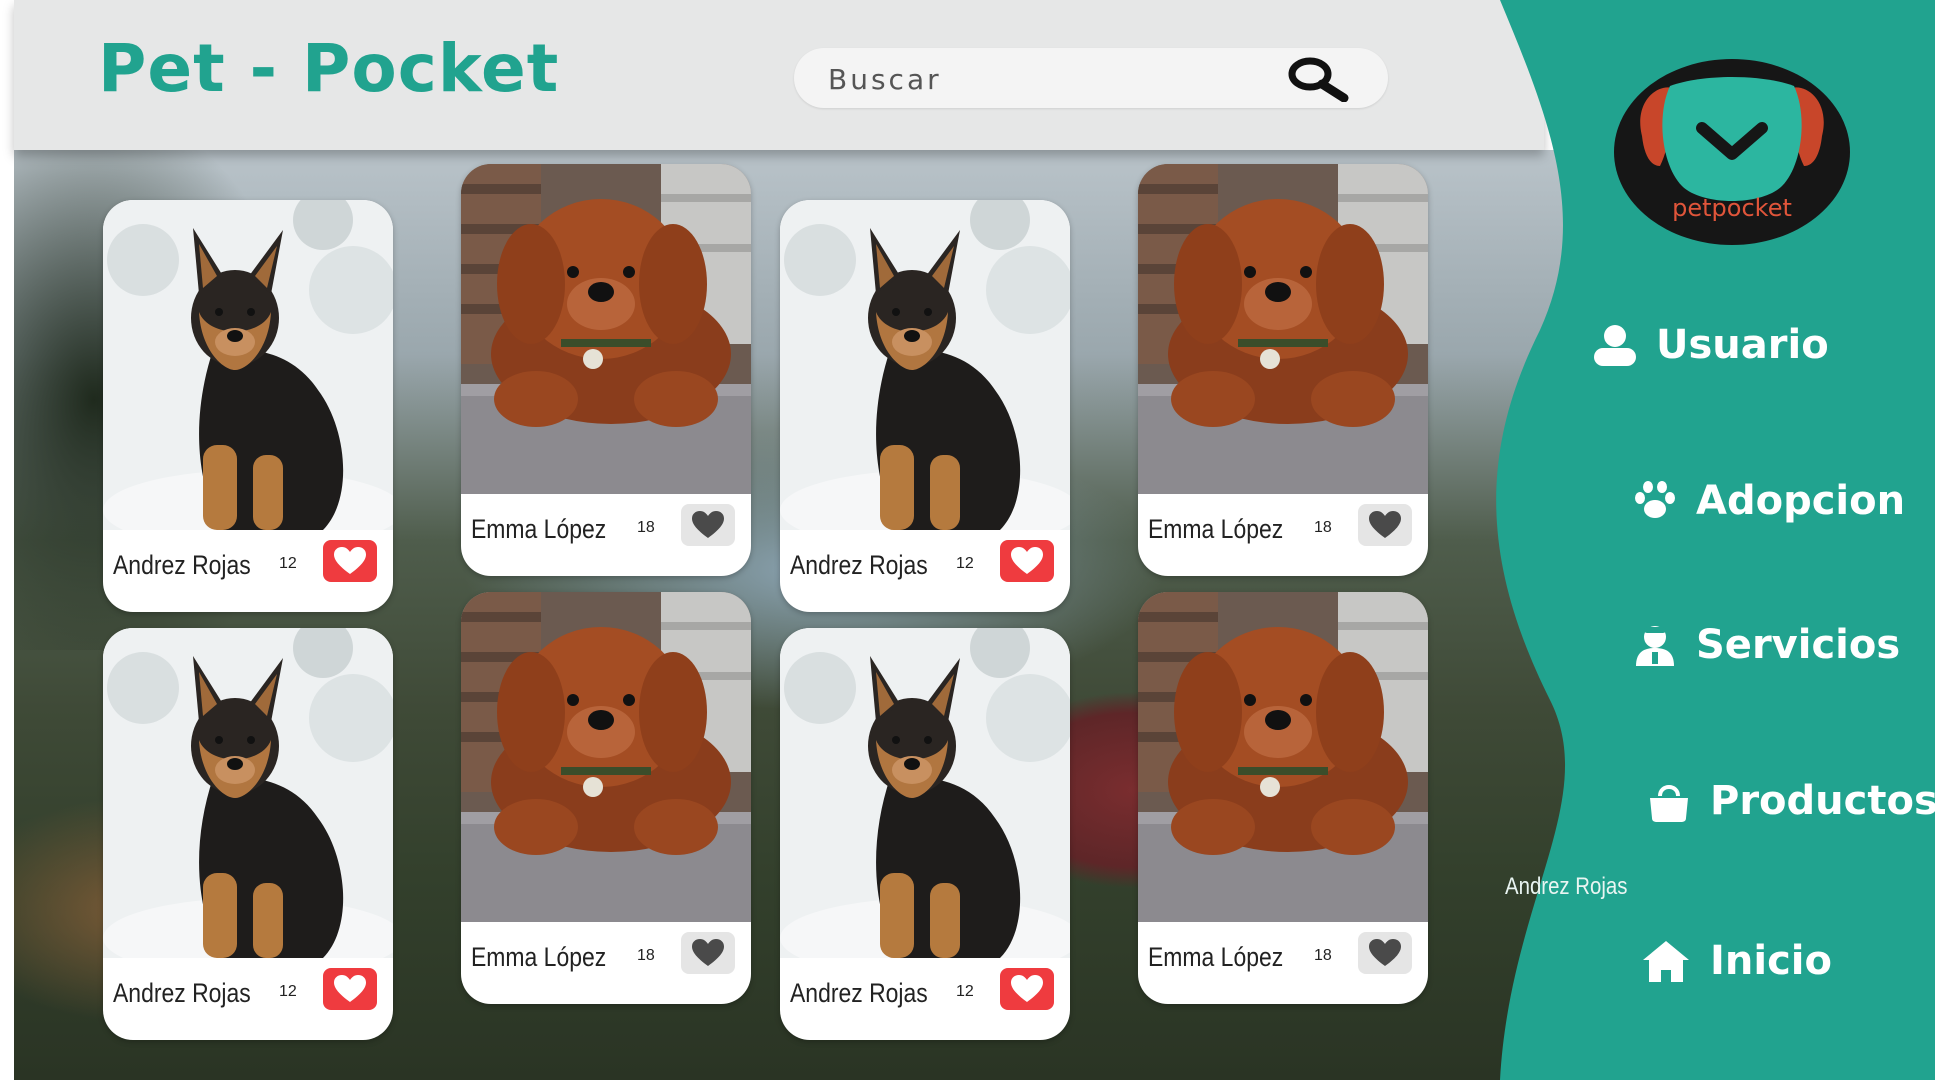 The height and width of the screenshot is (1080, 1935). Describe the element at coordinates (329, 68) in the screenshot. I see `brand-title: Pet - Pocket` at that location.